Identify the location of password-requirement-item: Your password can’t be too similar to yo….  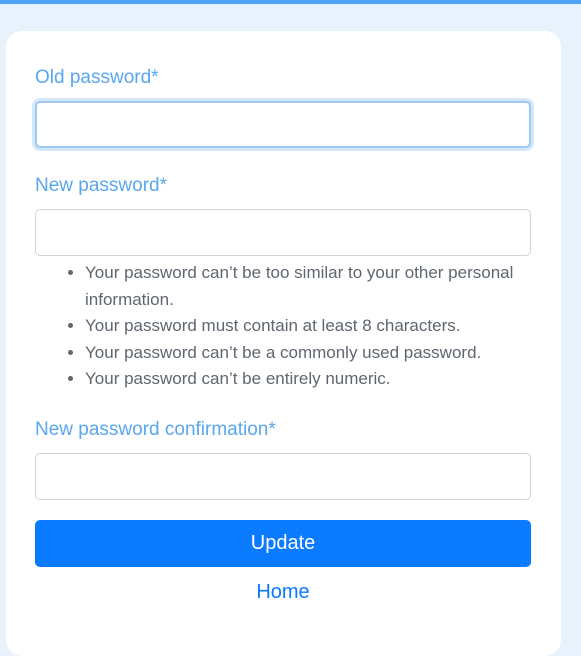
(312, 286).